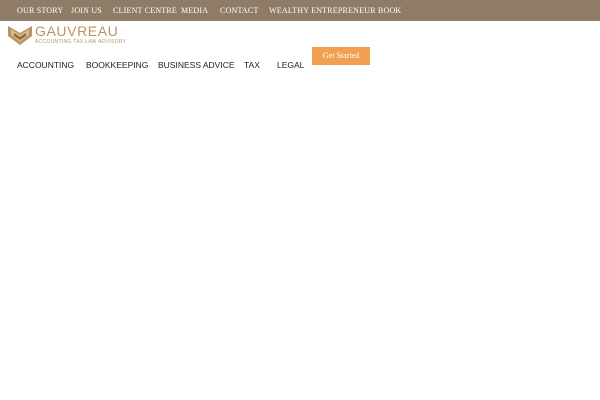  Describe the element at coordinates (239, 10) in the screenshot. I see `top-nav-contact: CONTACT` at that location.